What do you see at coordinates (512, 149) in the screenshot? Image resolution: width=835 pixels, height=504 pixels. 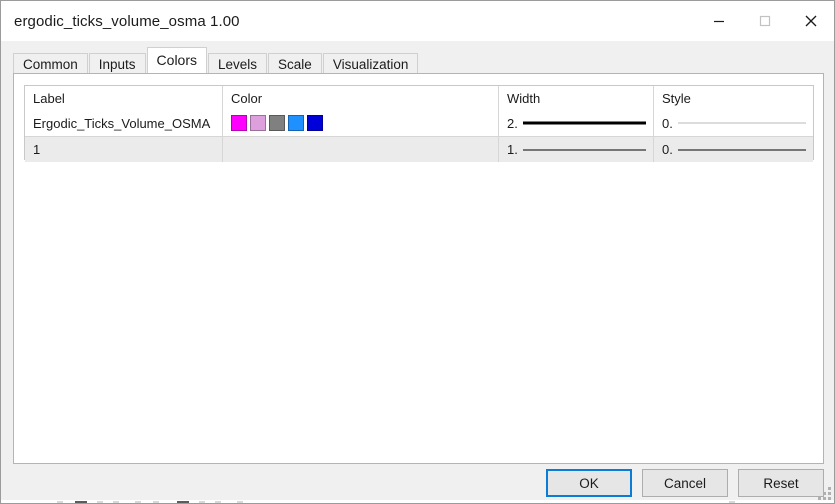 I see `width-value: 1.` at bounding box center [512, 149].